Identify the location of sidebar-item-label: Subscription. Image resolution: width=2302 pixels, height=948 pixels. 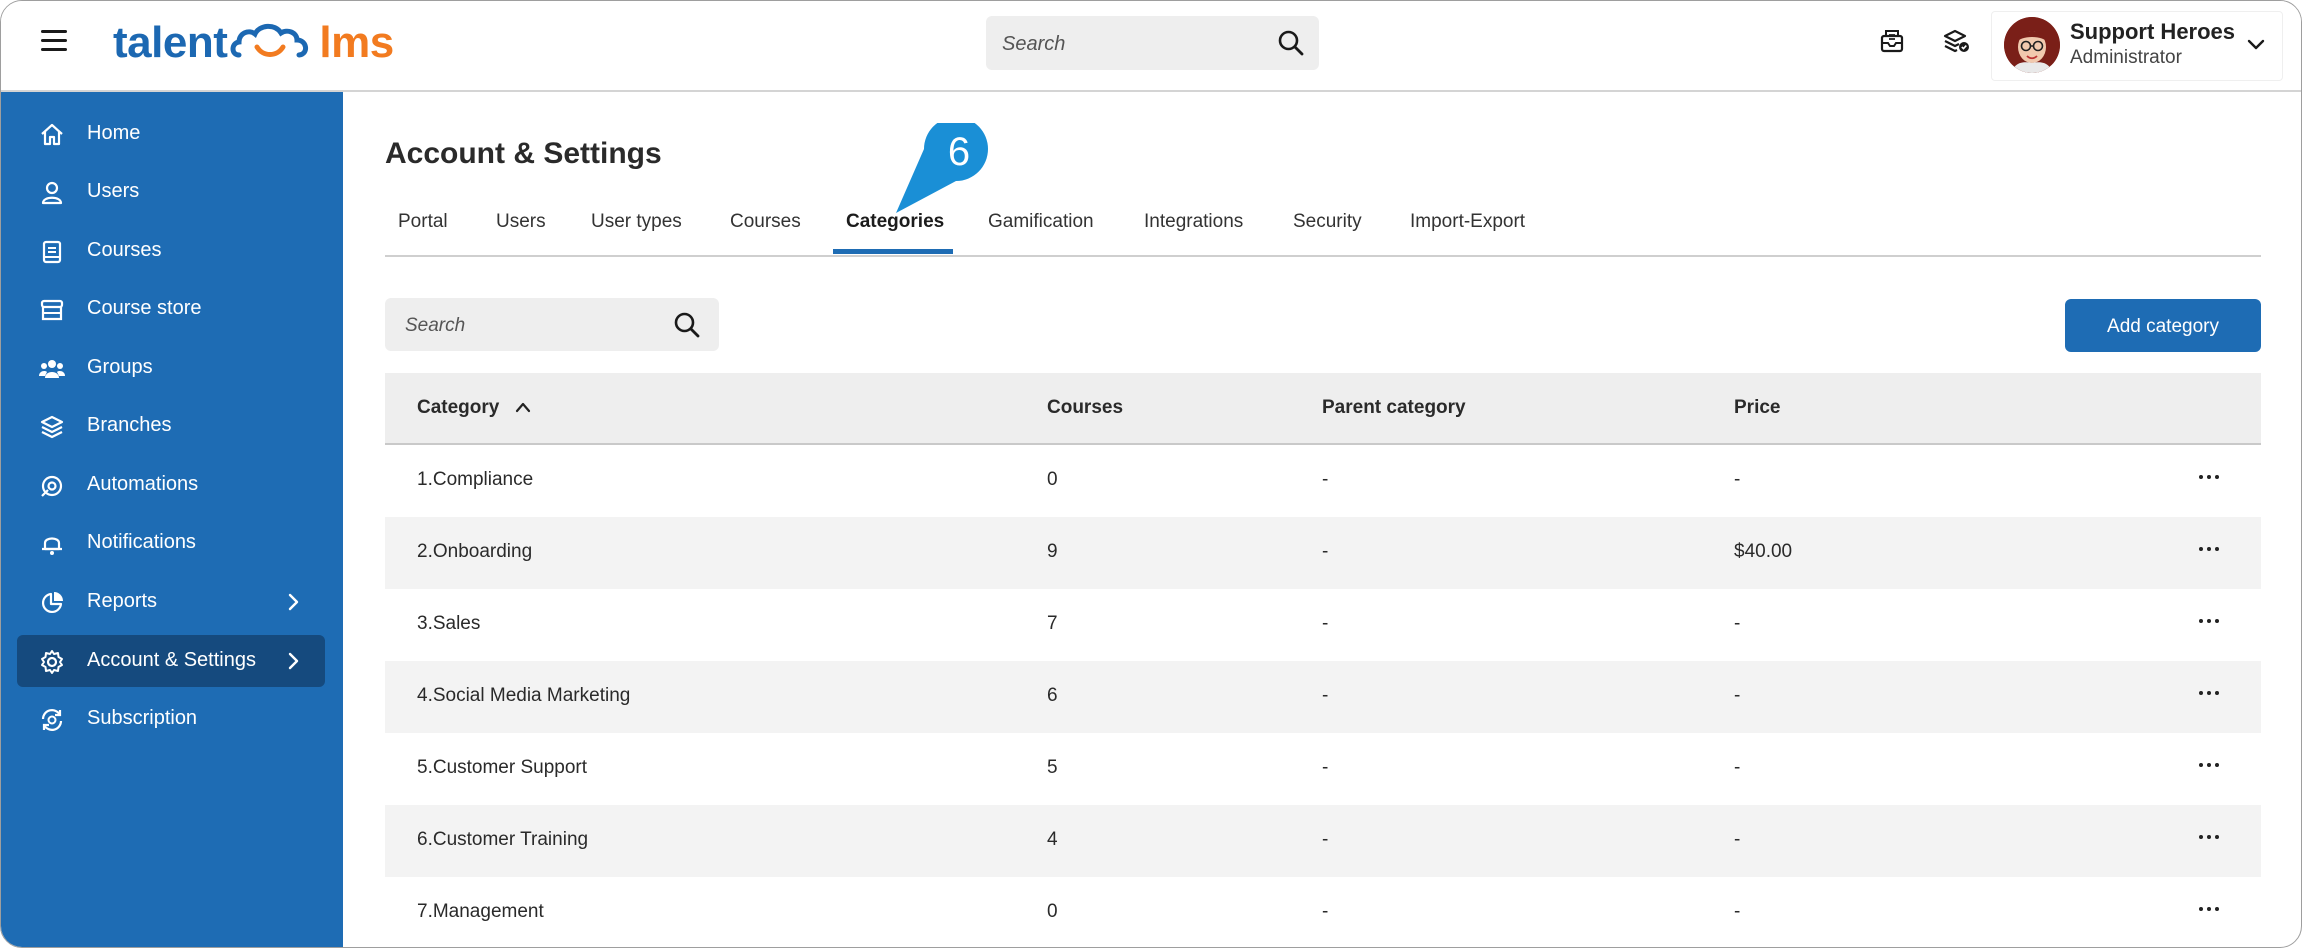
(142, 718).